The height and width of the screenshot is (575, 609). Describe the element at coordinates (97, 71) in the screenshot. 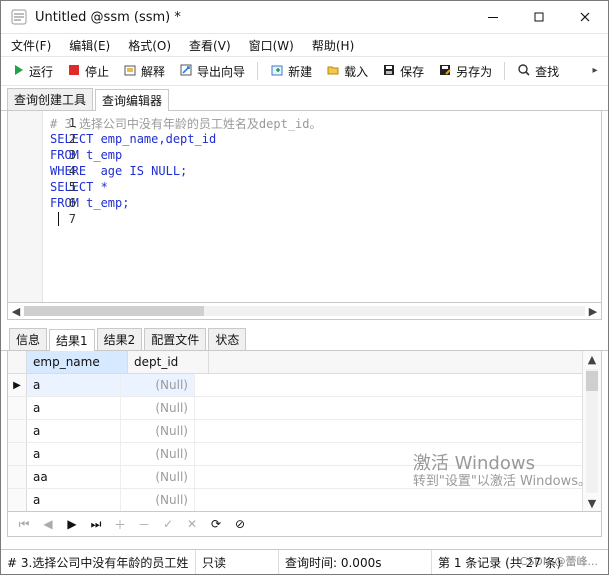

I see `stop-label: 停止` at that location.